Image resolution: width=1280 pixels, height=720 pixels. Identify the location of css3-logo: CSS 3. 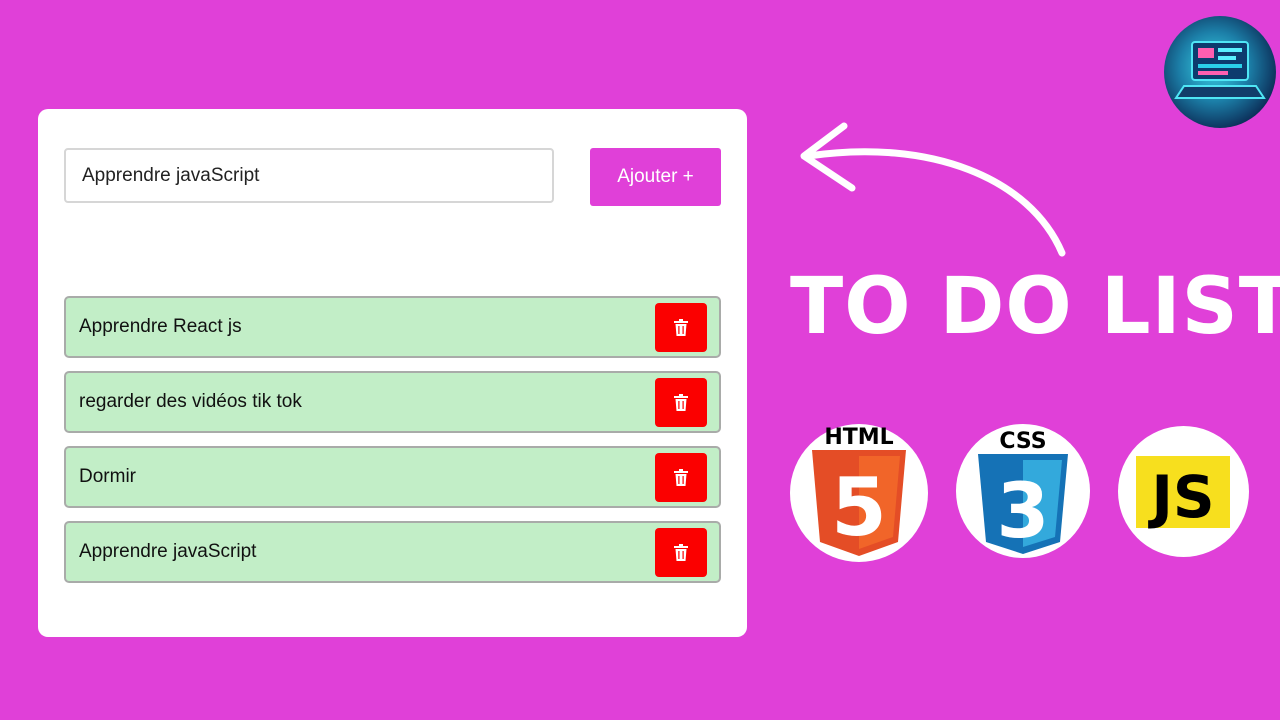
(1023, 491).